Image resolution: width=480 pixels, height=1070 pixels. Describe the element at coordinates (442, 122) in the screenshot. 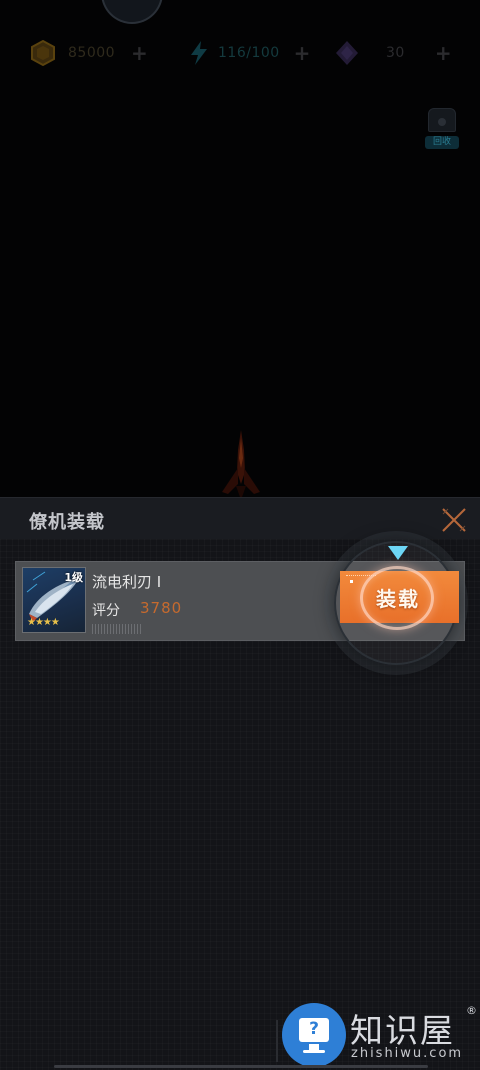

I see `chest-lock` at that location.